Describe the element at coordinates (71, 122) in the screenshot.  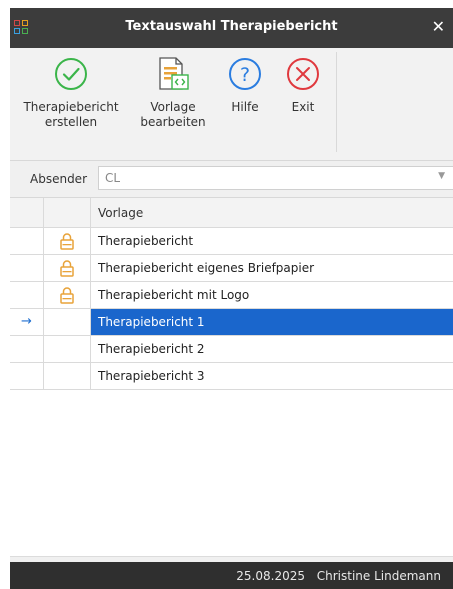
I see `create-report-label-2: erstellen` at that location.